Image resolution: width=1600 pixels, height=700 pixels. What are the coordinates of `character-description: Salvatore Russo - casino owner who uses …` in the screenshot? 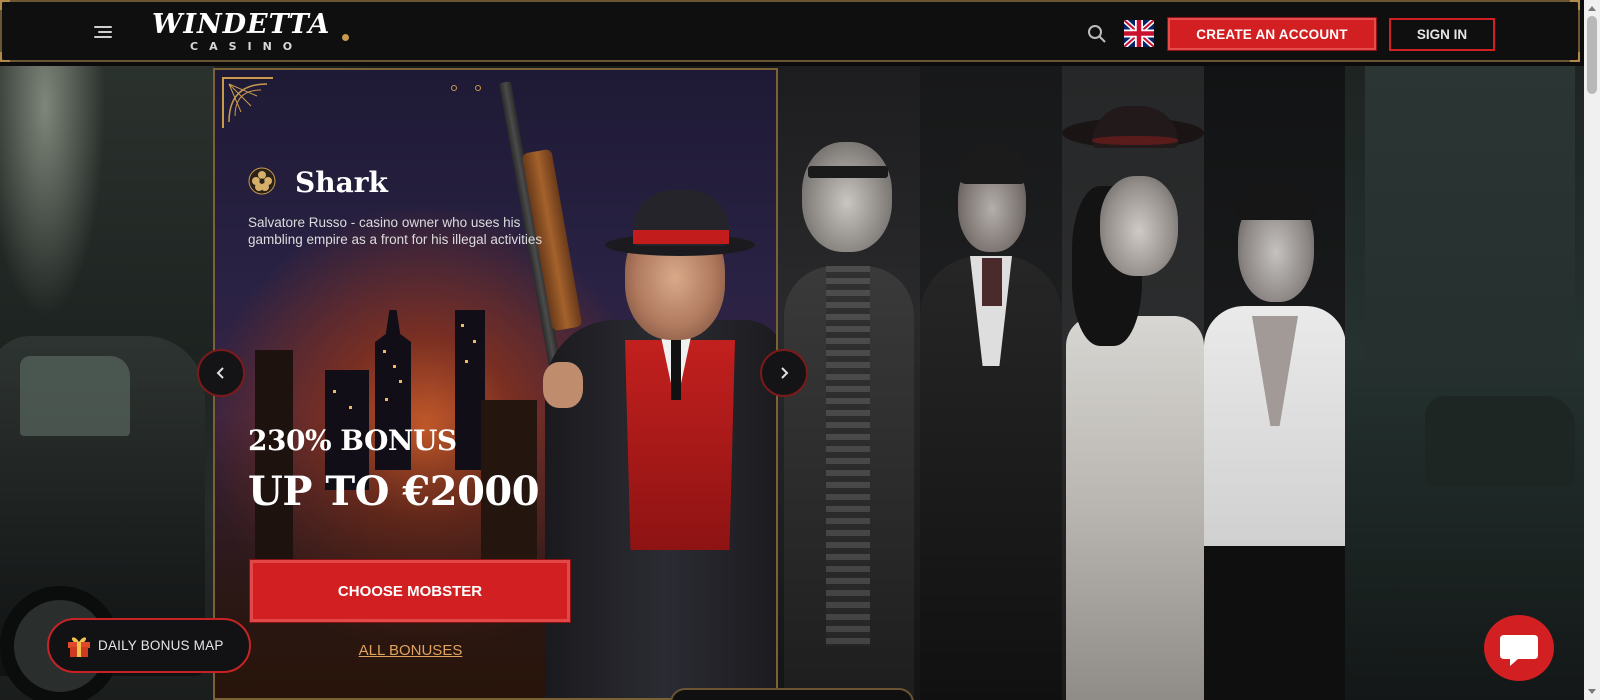 It's located at (395, 231).